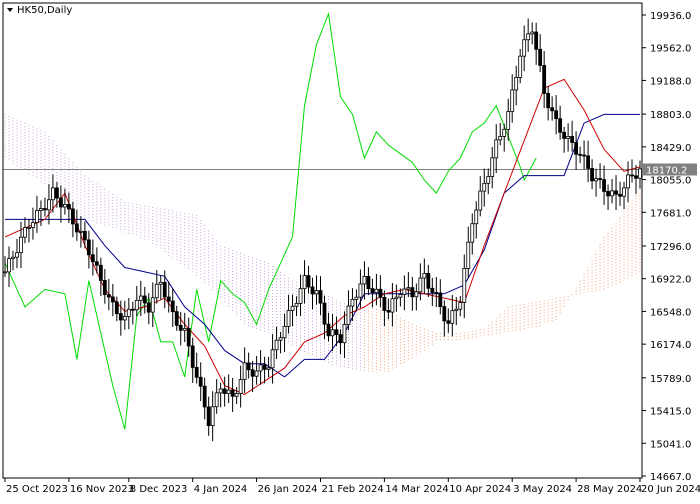  Describe the element at coordinates (670, 312) in the screenshot. I see `y-tick-label: 16548.0` at that location.